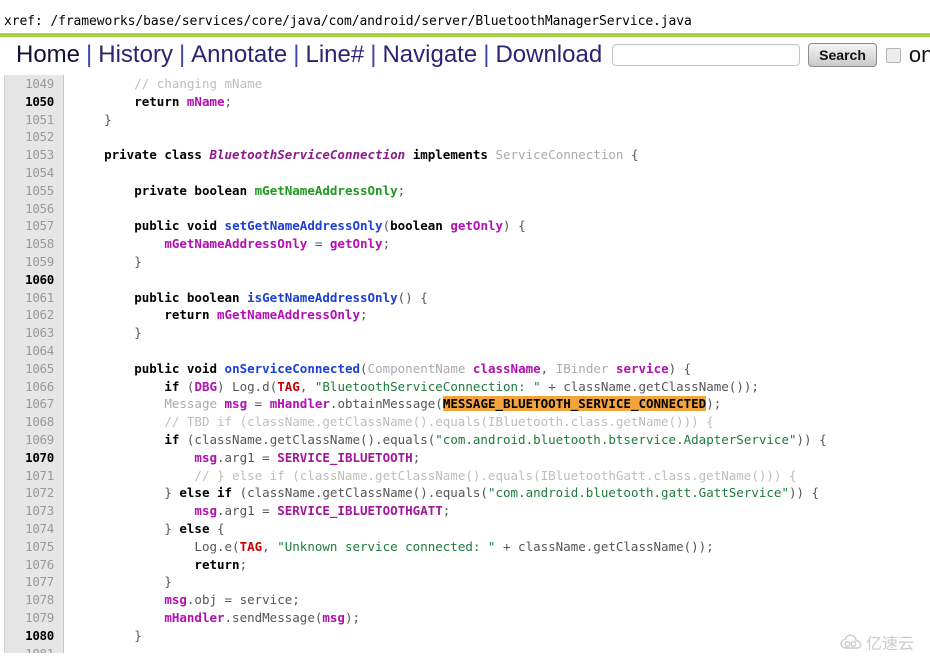  Describe the element at coordinates (221, 564) in the screenshot. I see `code-line-text: return;` at that location.